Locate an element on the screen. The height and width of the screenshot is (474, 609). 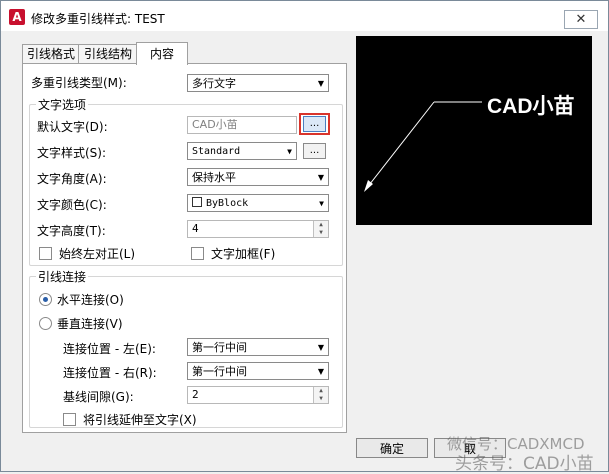
default-text-label: 默认文字(D): is located at coordinates (72, 127).